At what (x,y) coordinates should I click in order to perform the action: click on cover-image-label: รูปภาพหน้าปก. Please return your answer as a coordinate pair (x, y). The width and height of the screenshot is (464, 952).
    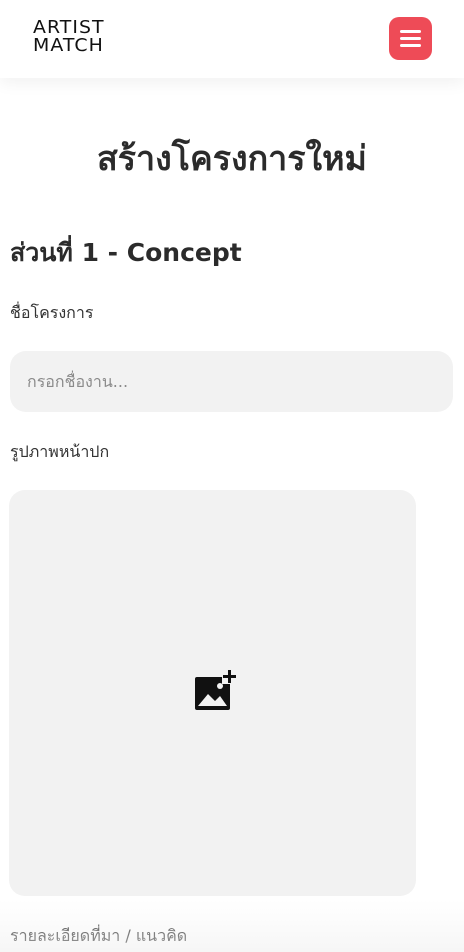
    Looking at the image, I should click on (60, 451).